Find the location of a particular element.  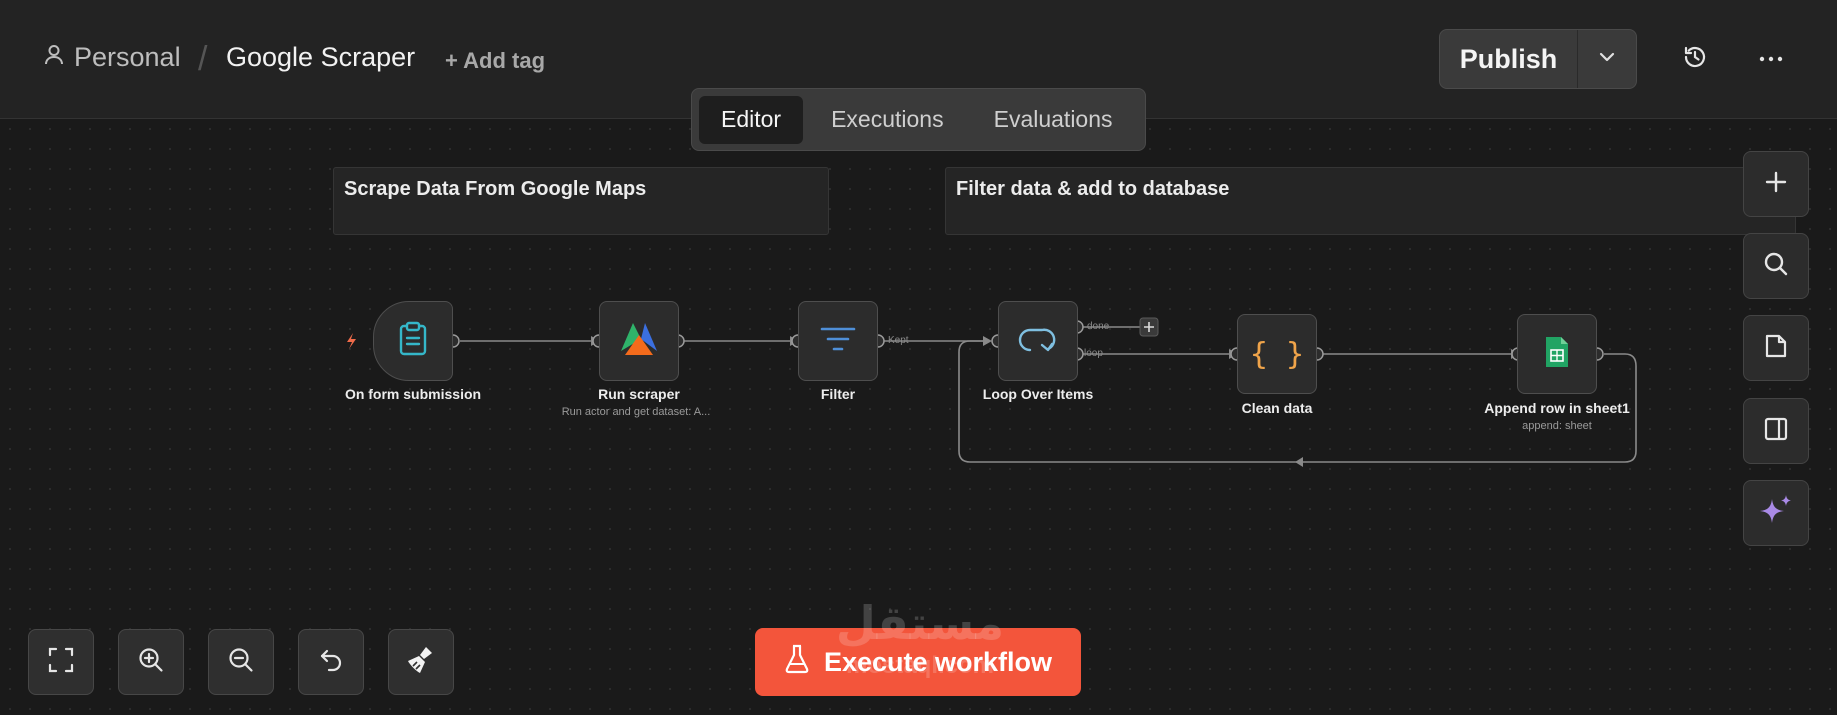

clipboard-icon is located at coordinates (413, 341).